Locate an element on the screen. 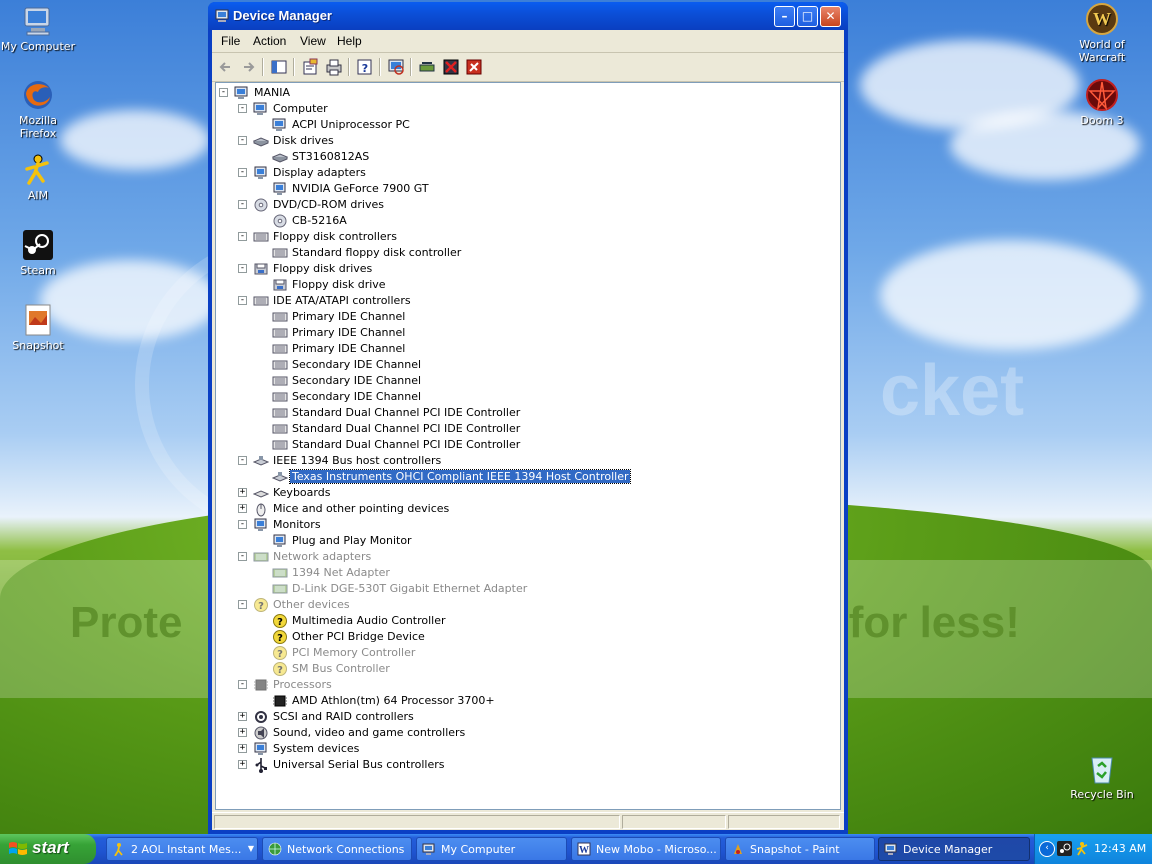 The image size is (1152, 864). uninstall-device-button is located at coordinates (474, 67).